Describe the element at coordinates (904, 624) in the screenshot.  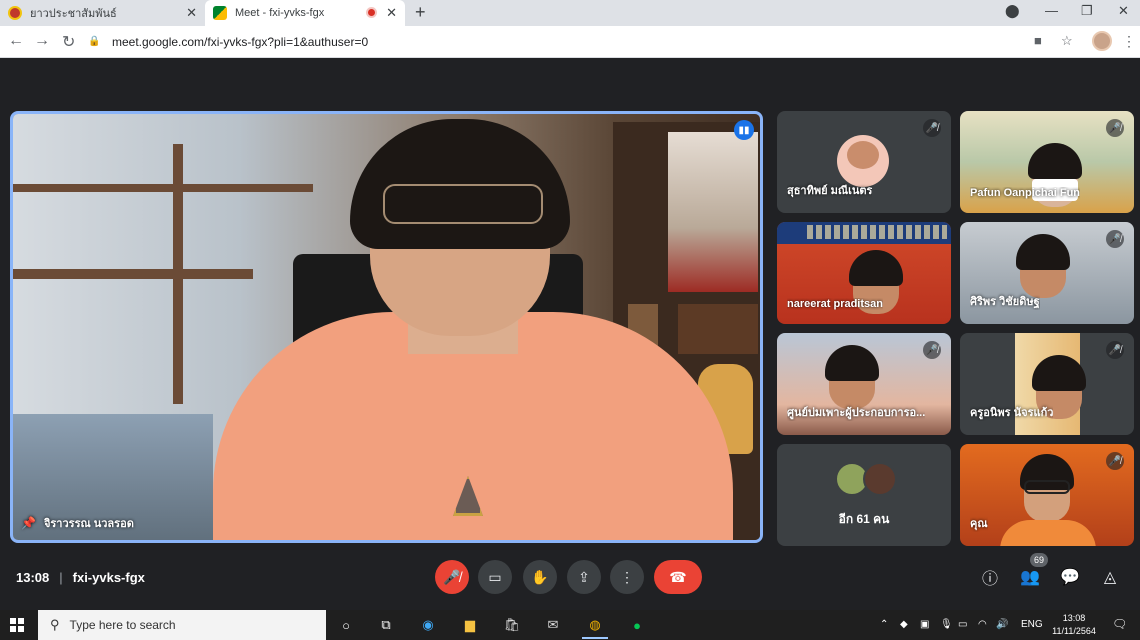
I see `tray-app-icon: ◆` at that location.